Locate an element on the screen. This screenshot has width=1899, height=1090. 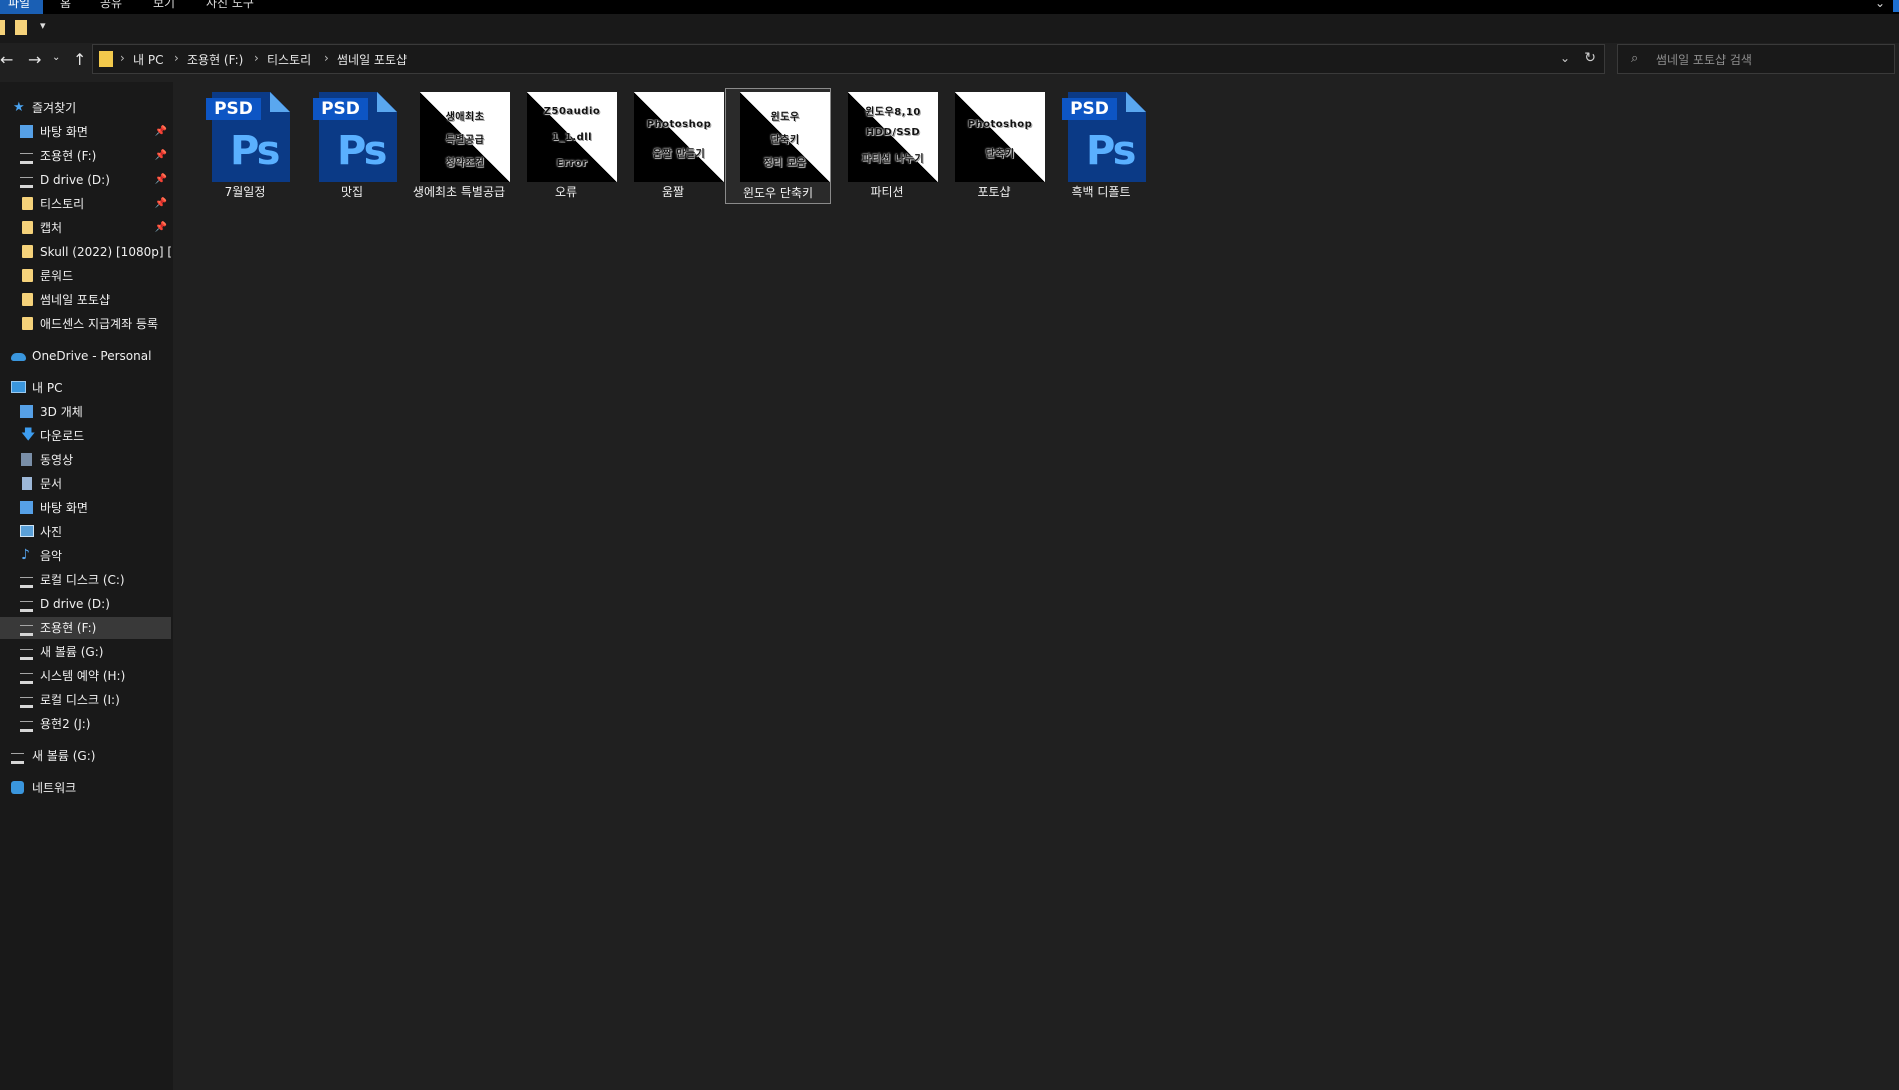
sidebar-item-skull: Skull (2022) [1080p] [W is located at coordinates (85, 252).